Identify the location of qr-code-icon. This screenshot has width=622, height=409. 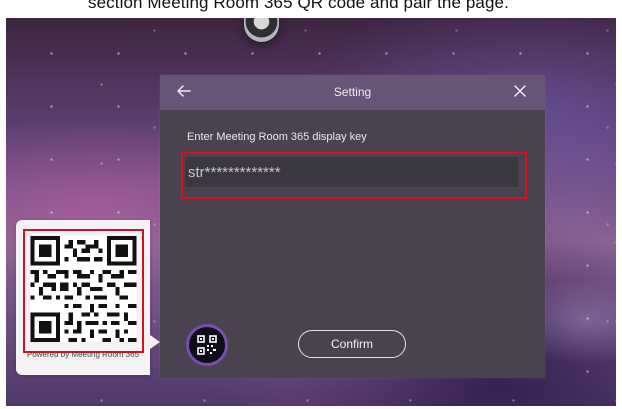
(207, 345).